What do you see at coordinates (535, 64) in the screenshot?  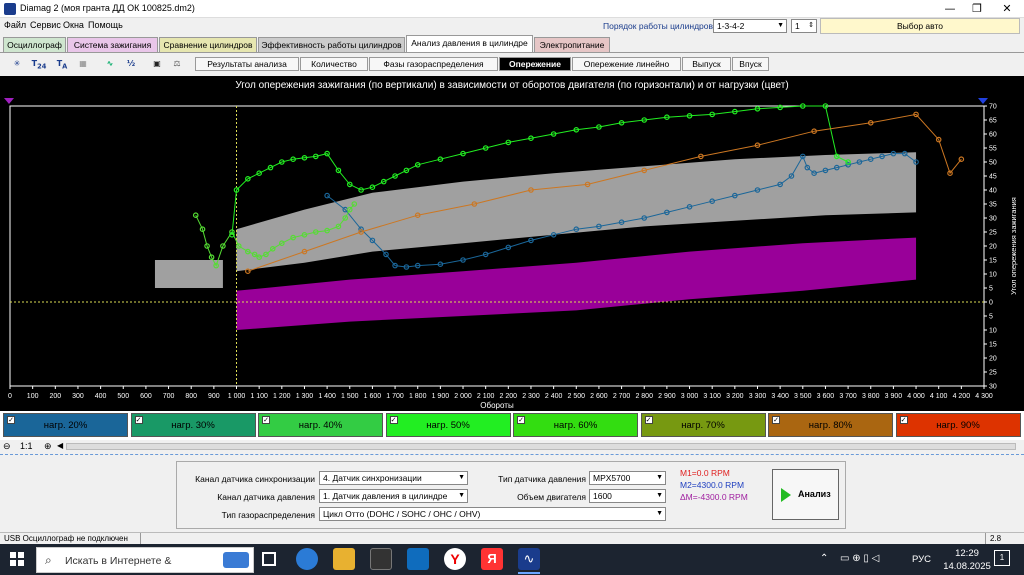 I see `subtab-advance: Опережение` at bounding box center [535, 64].